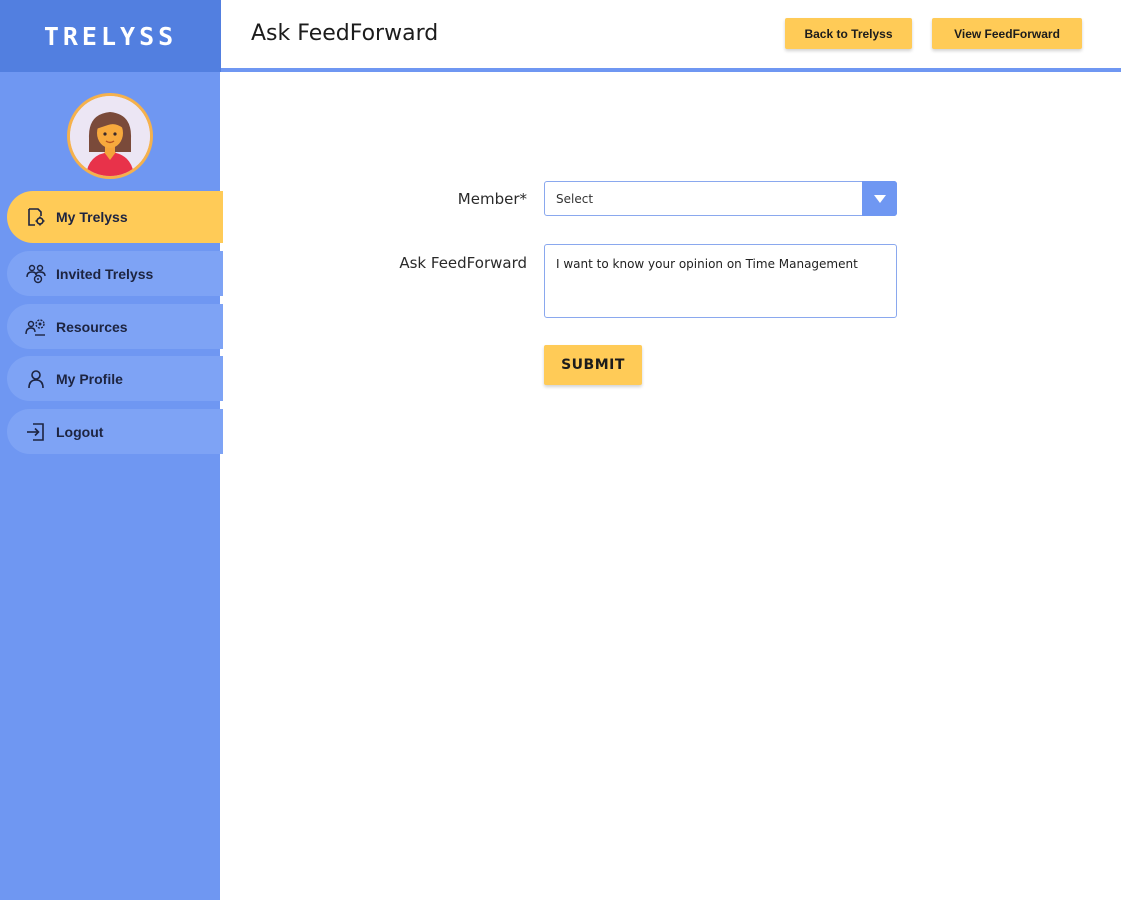  I want to click on avatar, so click(110, 136).